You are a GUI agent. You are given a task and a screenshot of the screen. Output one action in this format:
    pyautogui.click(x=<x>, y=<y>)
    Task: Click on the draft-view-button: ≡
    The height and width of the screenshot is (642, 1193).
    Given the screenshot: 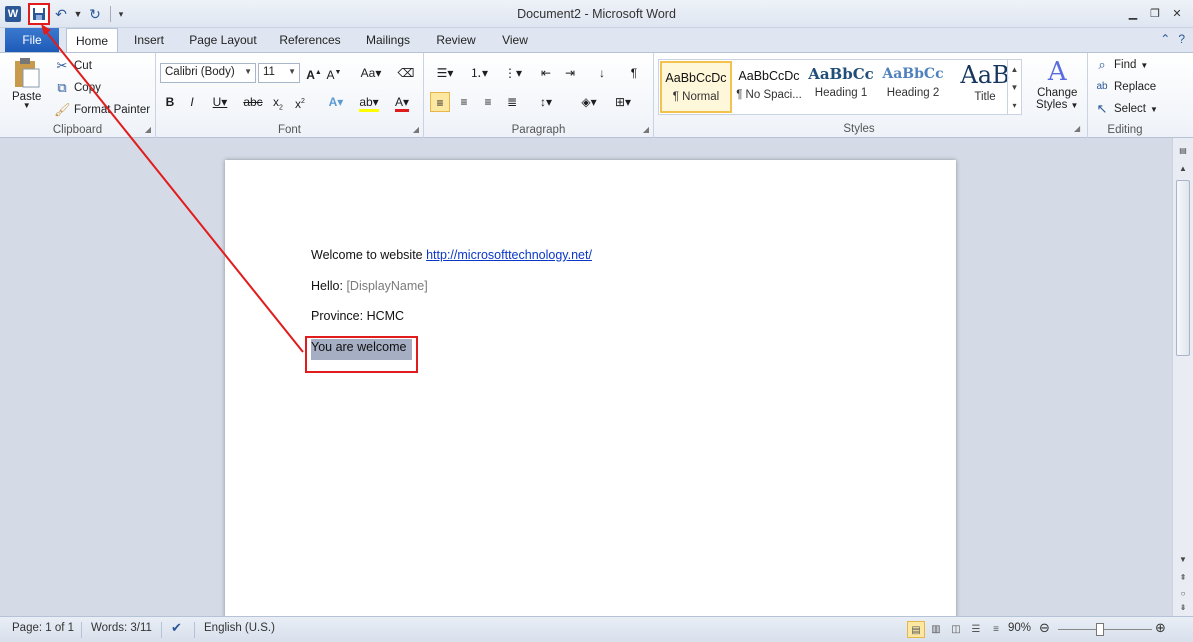 What is the action you would take?
    pyautogui.click(x=996, y=629)
    